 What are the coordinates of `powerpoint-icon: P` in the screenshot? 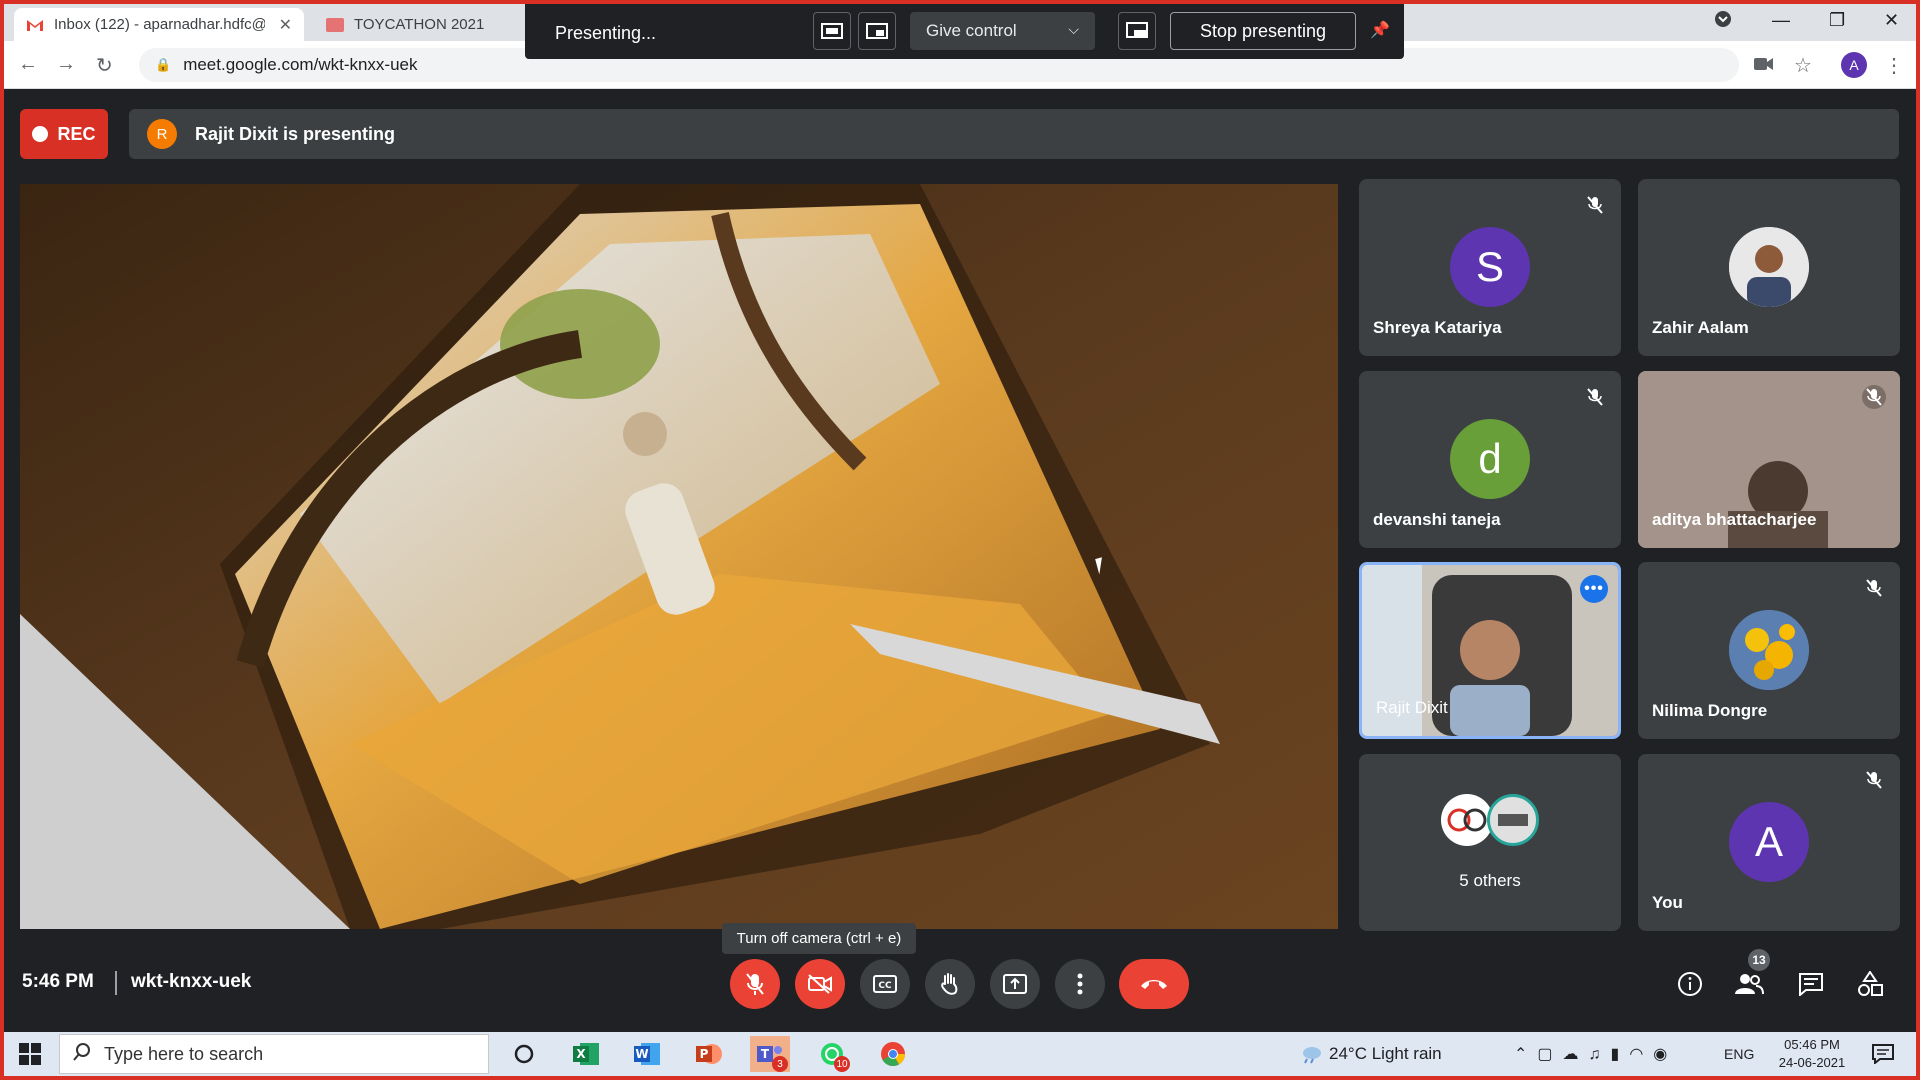 It's located at (709, 1054).